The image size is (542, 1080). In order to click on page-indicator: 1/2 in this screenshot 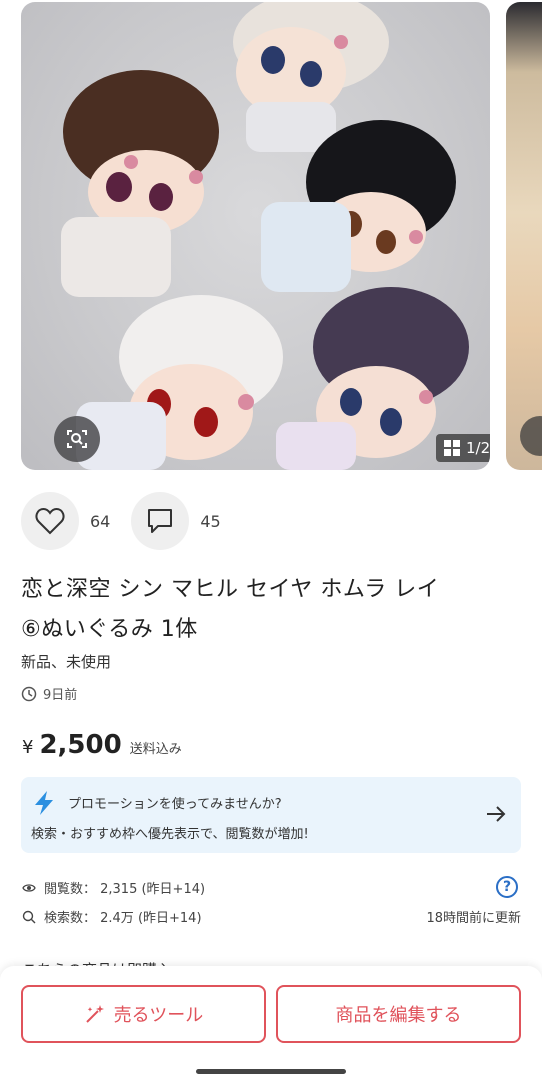, I will do `click(463, 448)`.